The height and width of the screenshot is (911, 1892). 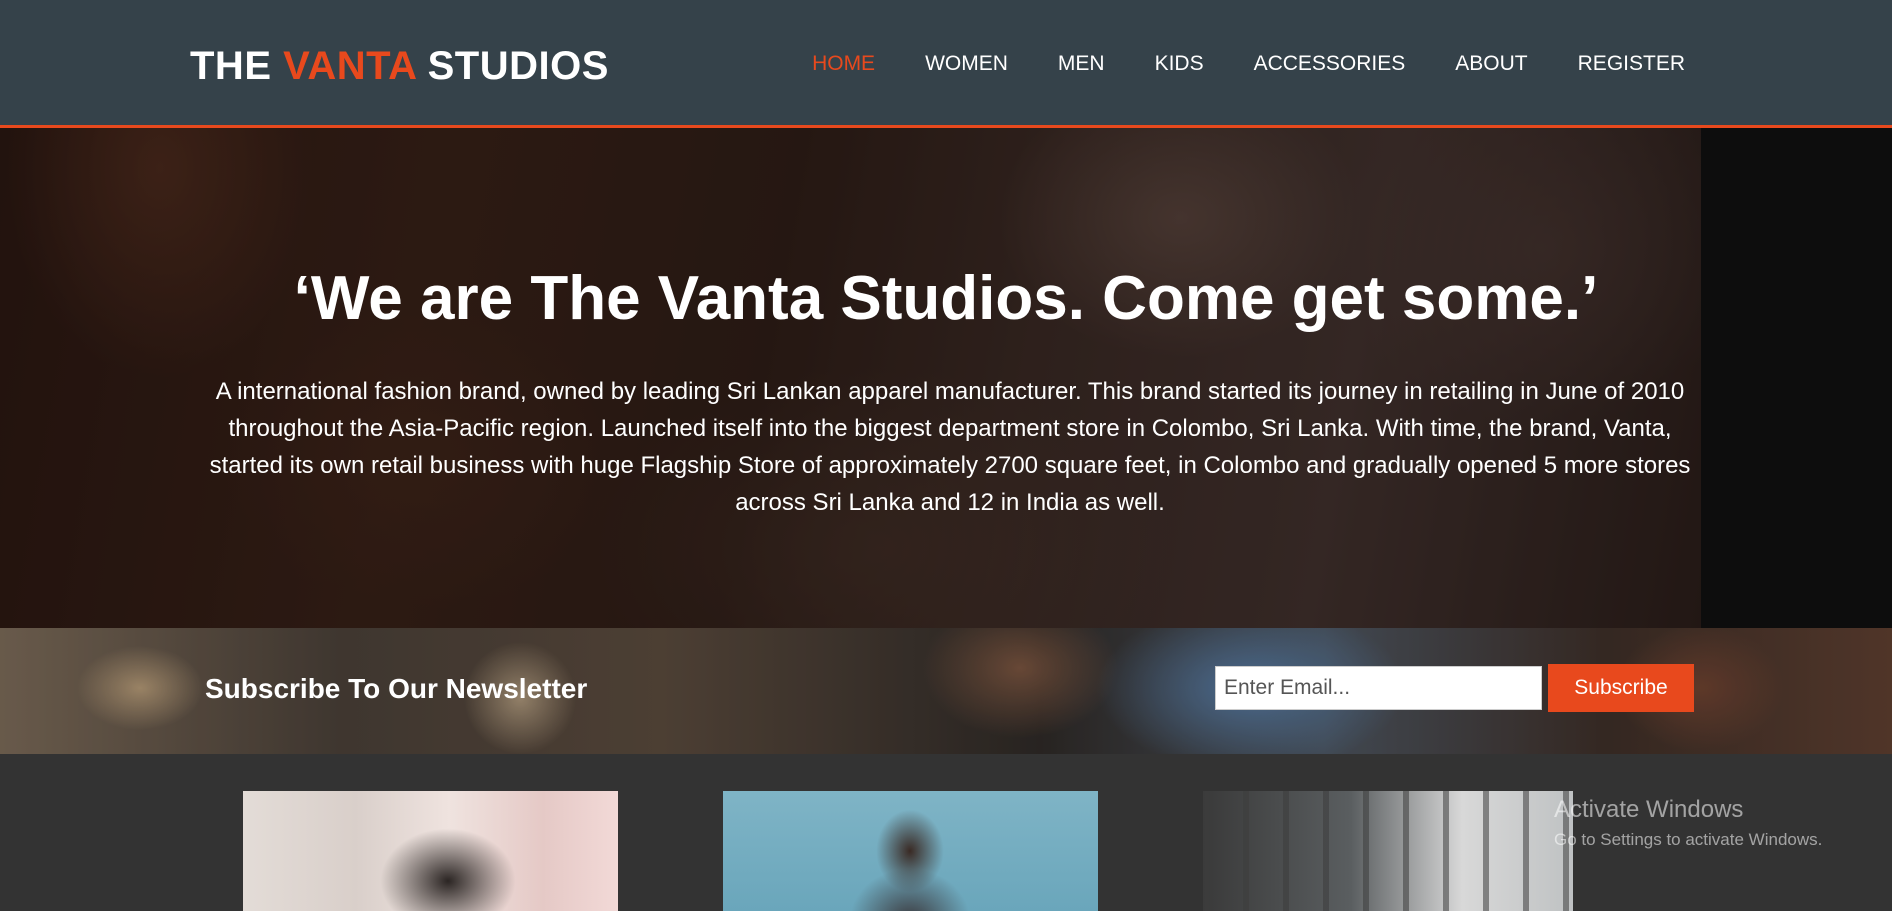 What do you see at coordinates (1081, 64) in the screenshot?
I see `nav-item-men: MEN` at bounding box center [1081, 64].